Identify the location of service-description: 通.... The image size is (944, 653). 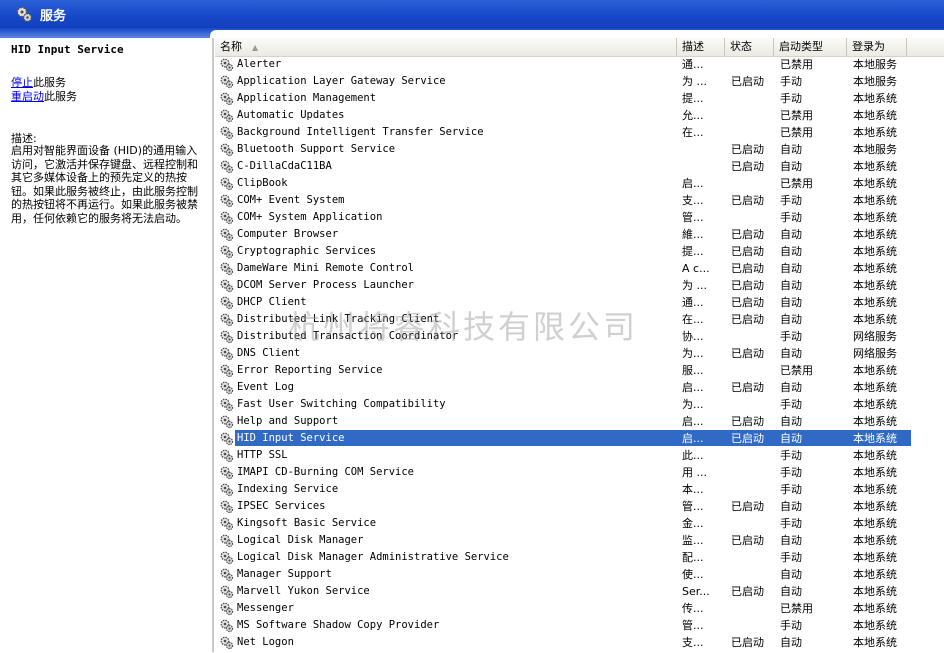
(693, 302).